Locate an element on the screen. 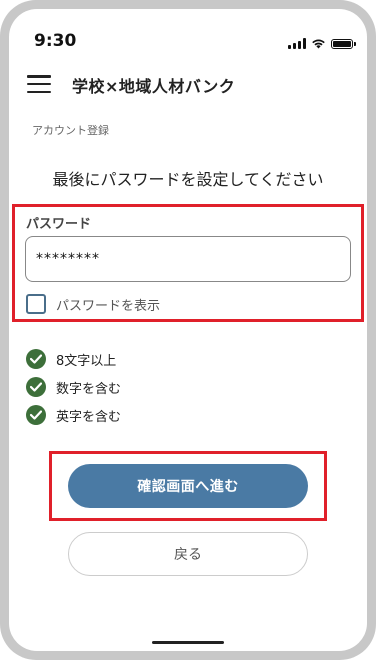  status-time: 9:30 is located at coordinates (55, 41).